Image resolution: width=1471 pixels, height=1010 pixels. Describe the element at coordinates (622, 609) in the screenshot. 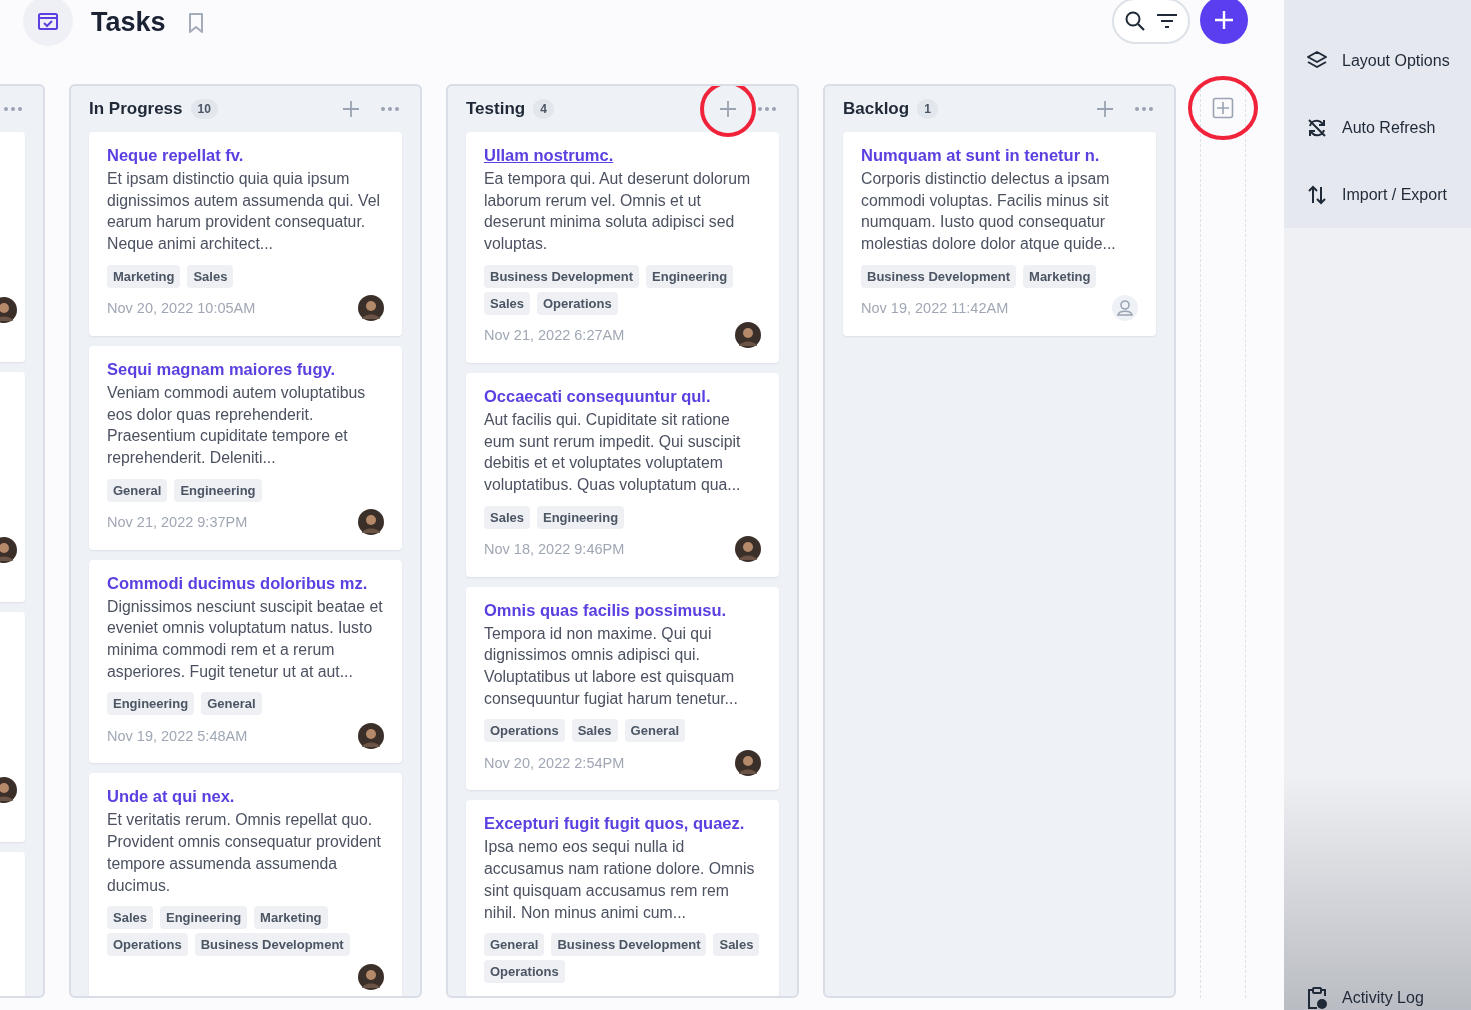

I see `task-title: Omnis quas facilis possimusu.` at that location.